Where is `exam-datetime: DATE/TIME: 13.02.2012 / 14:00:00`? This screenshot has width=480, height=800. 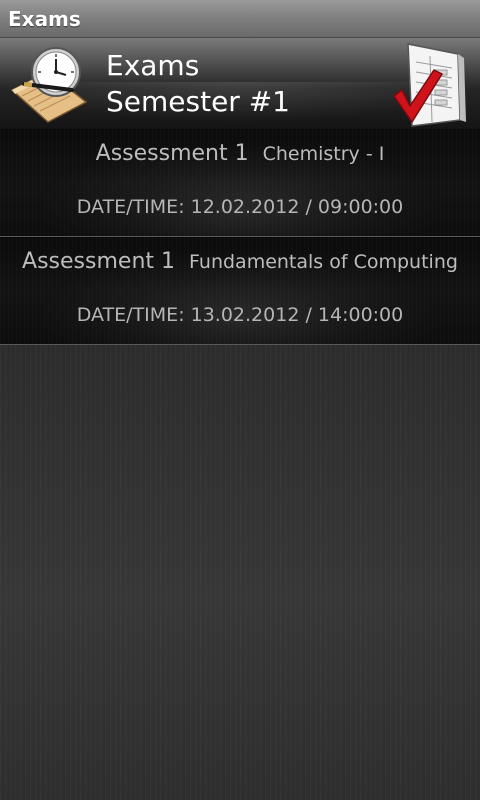
exam-datetime: DATE/TIME: 13.02.2012 / 14:00:00 is located at coordinates (240, 315).